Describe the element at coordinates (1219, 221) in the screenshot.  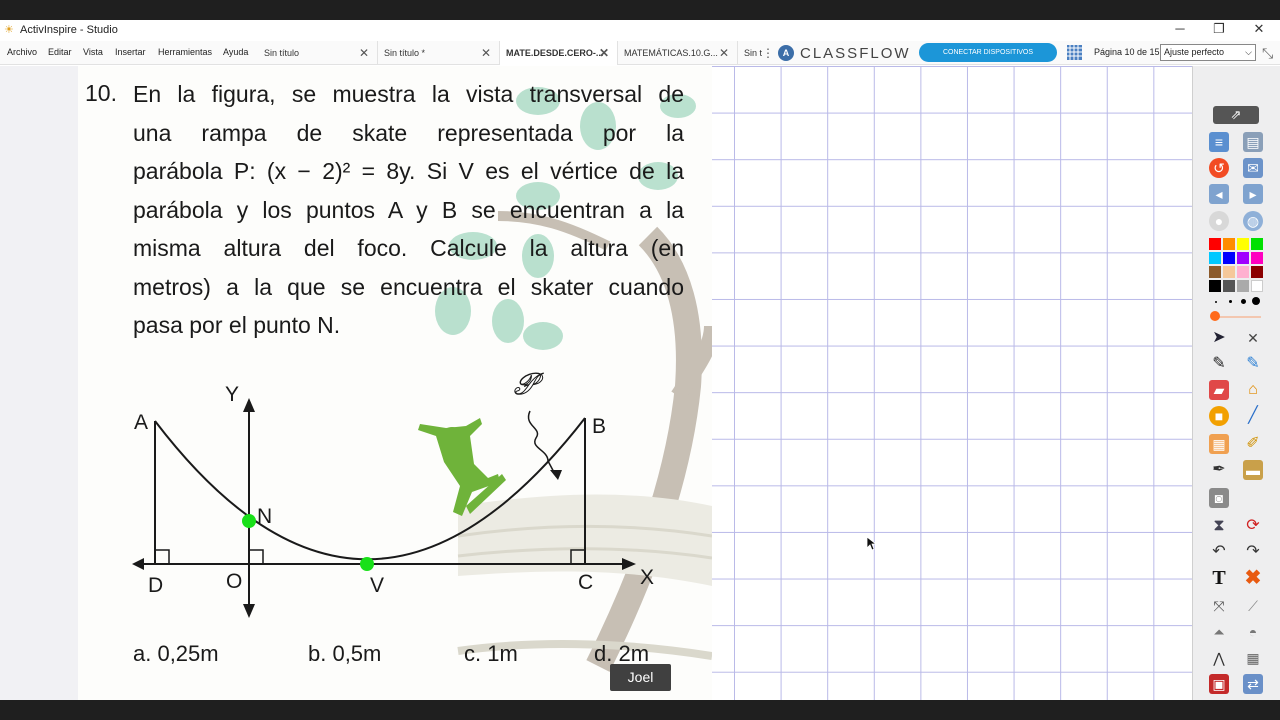
I see `record-icon: ●` at that location.